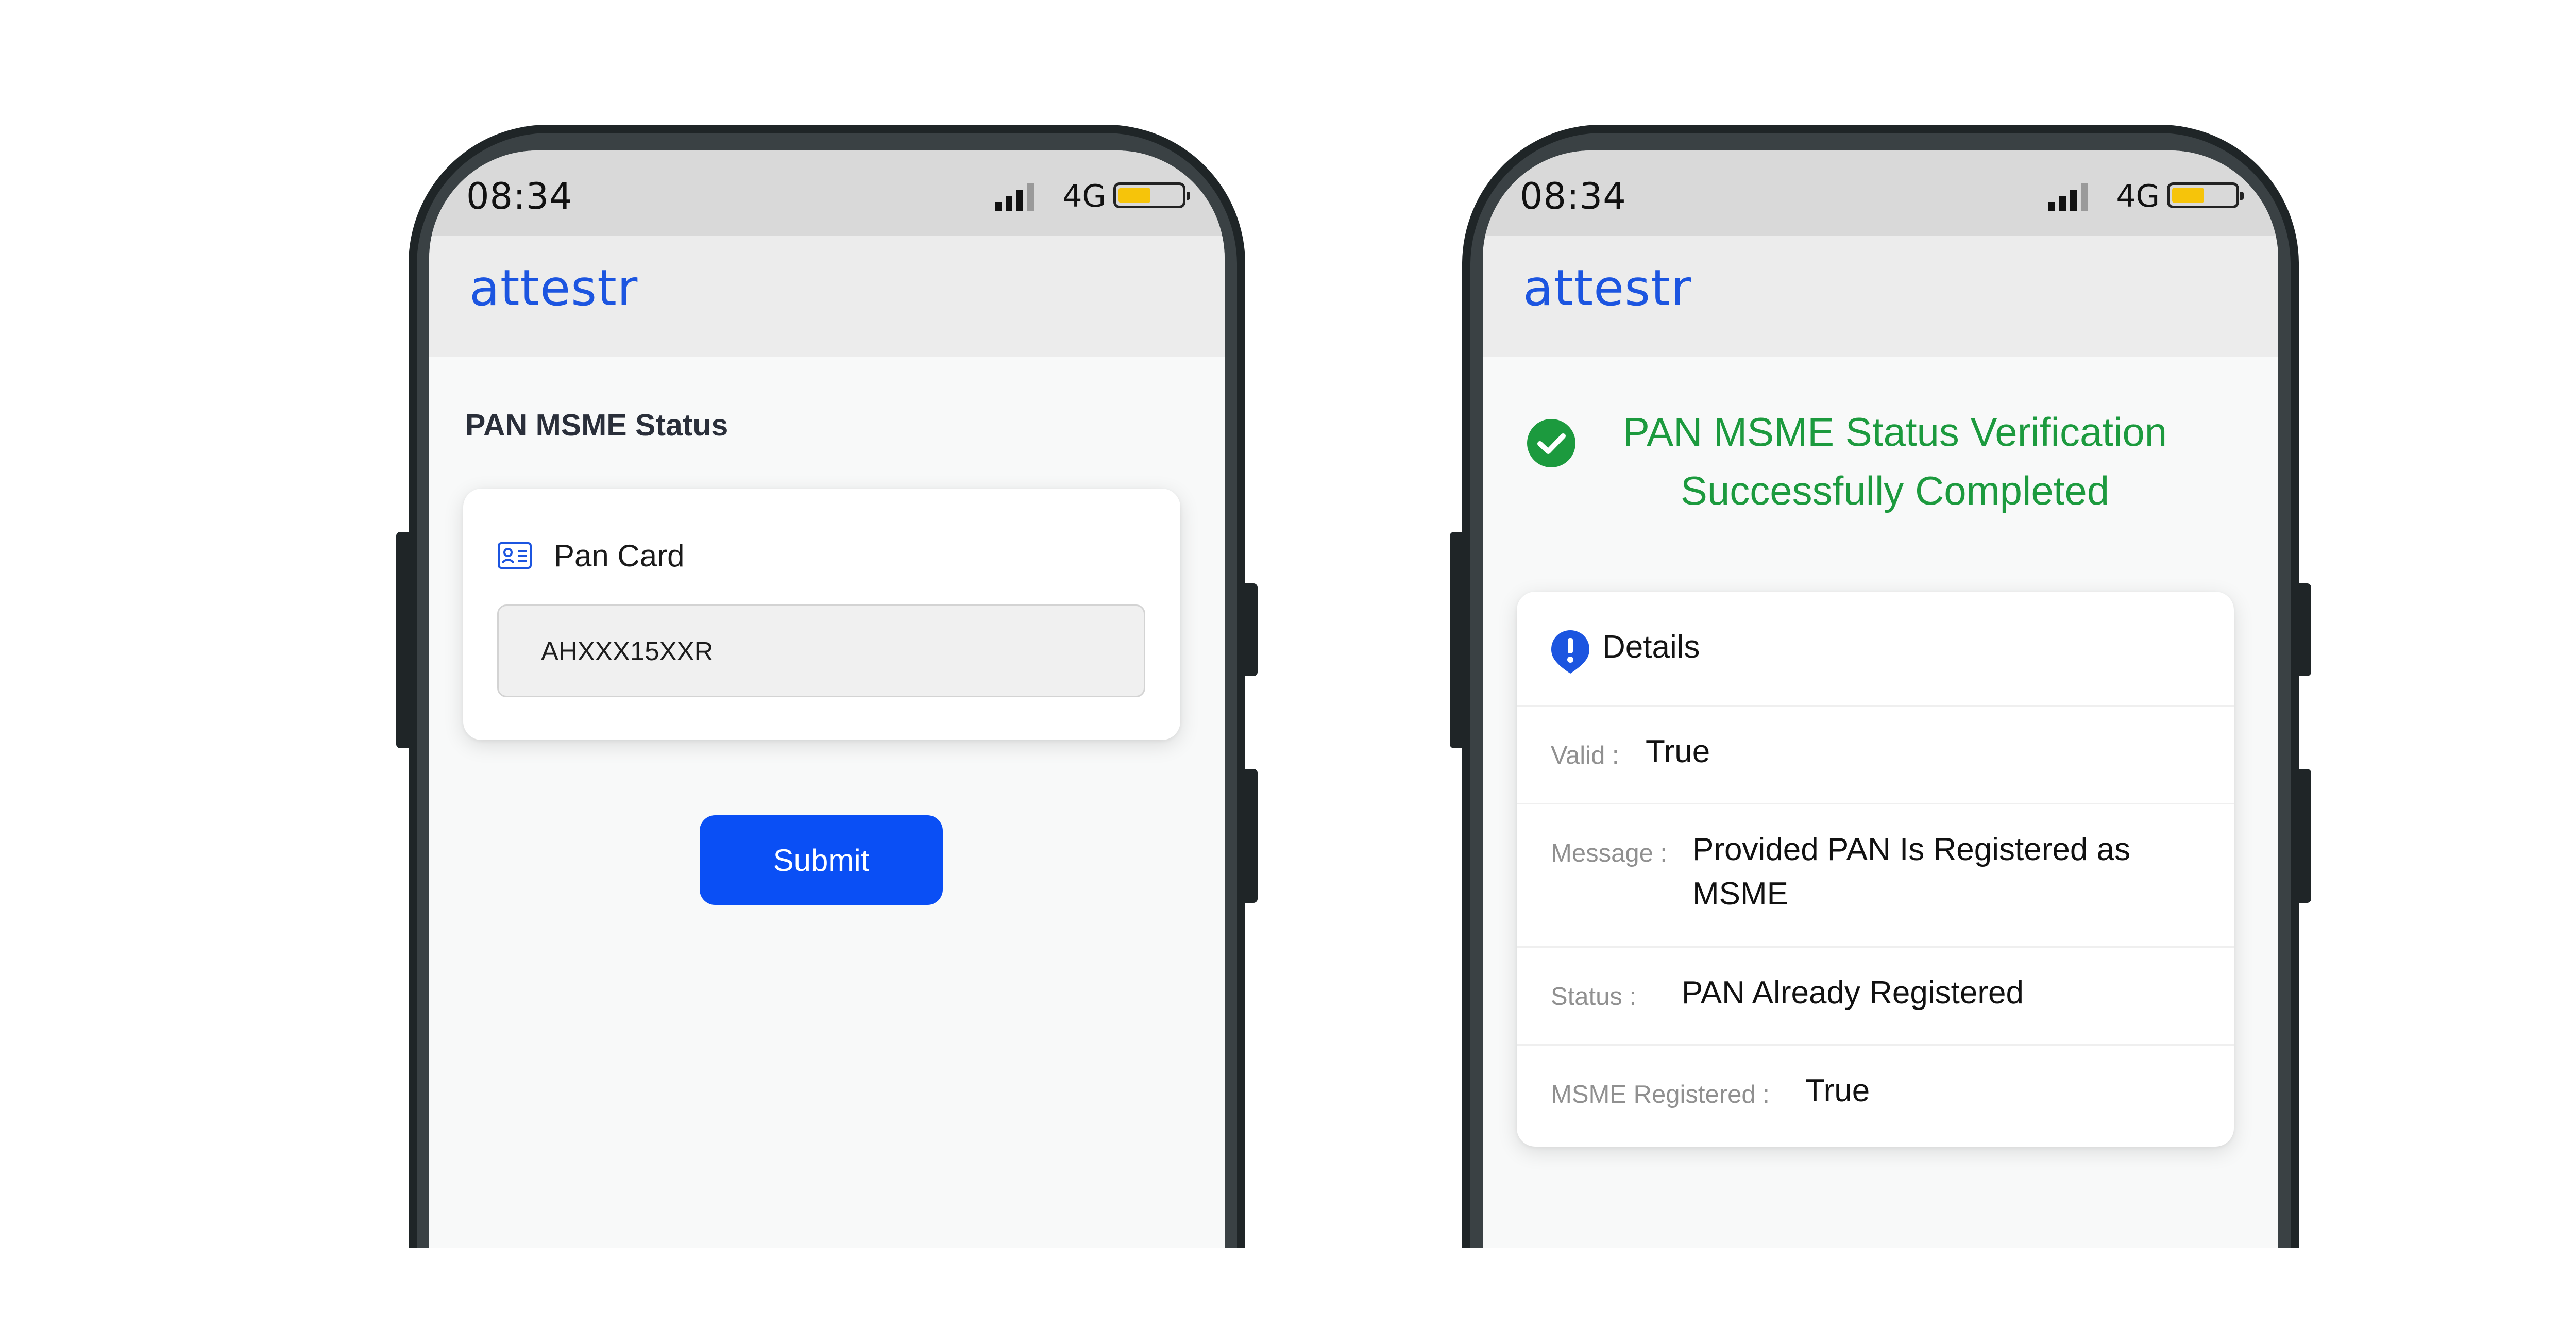 The width and height of the screenshot is (2576, 1344). Describe the element at coordinates (1875, 650) in the screenshot. I see `details-header: Details` at that location.